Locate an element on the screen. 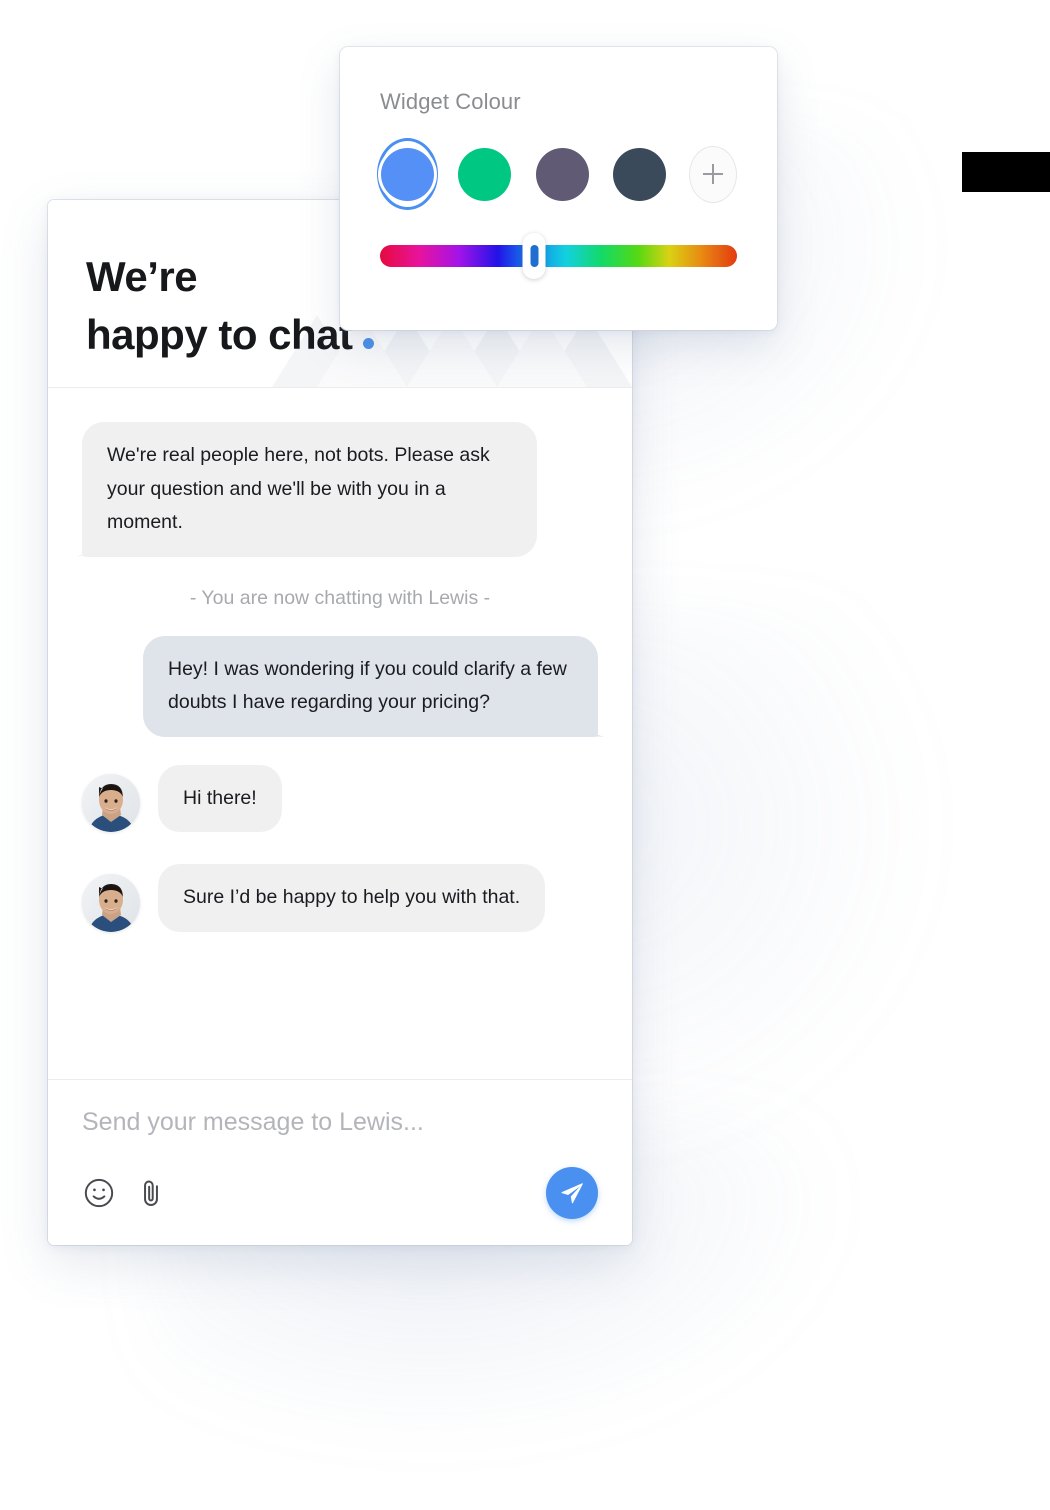 The height and width of the screenshot is (1510, 1050). chat-title-line2: happy to chat is located at coordinates (219, 334).